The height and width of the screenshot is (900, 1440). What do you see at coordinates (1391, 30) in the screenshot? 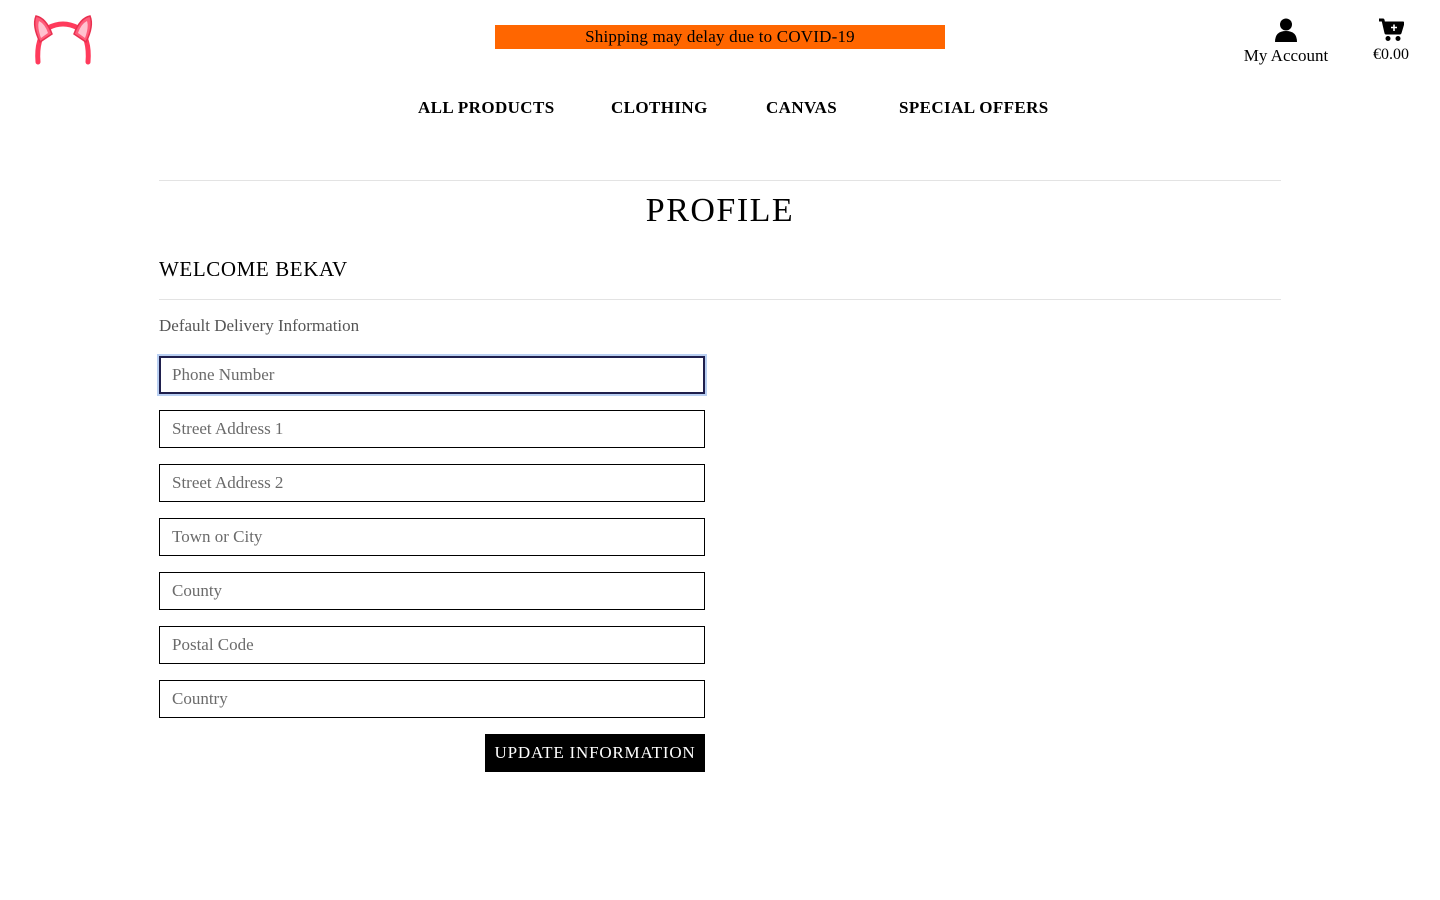
I see `shopping-cart-icon` at bounding box center [1391, 30].